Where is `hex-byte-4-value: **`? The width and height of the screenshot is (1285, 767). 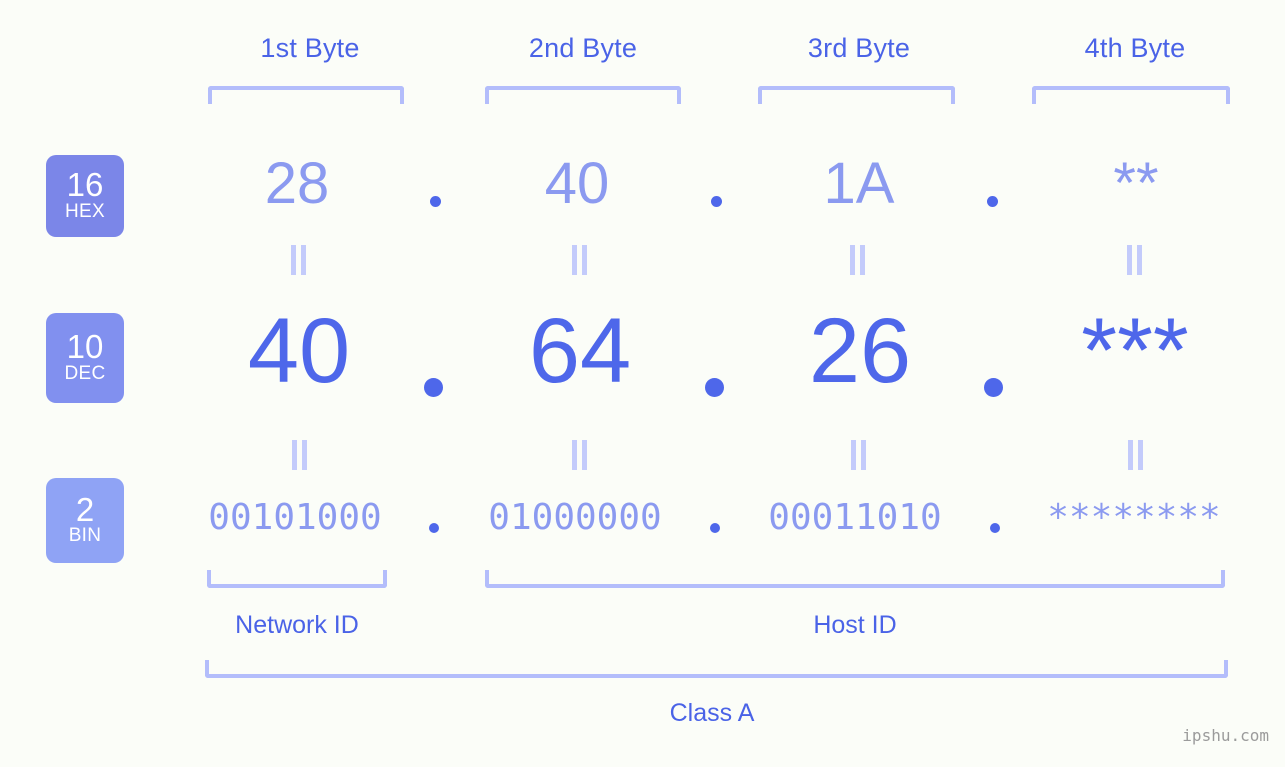
hex-byte-4-value: ** is located at coordinates (1136, 183).